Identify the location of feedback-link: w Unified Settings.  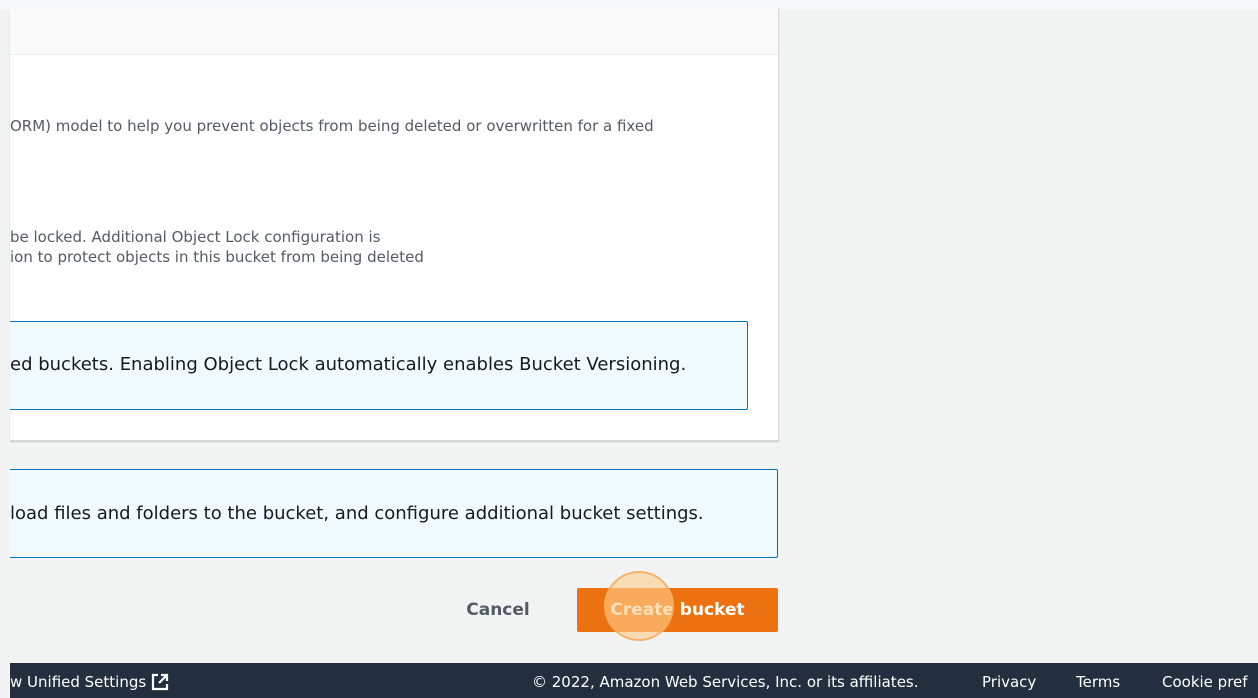
(90, 682).